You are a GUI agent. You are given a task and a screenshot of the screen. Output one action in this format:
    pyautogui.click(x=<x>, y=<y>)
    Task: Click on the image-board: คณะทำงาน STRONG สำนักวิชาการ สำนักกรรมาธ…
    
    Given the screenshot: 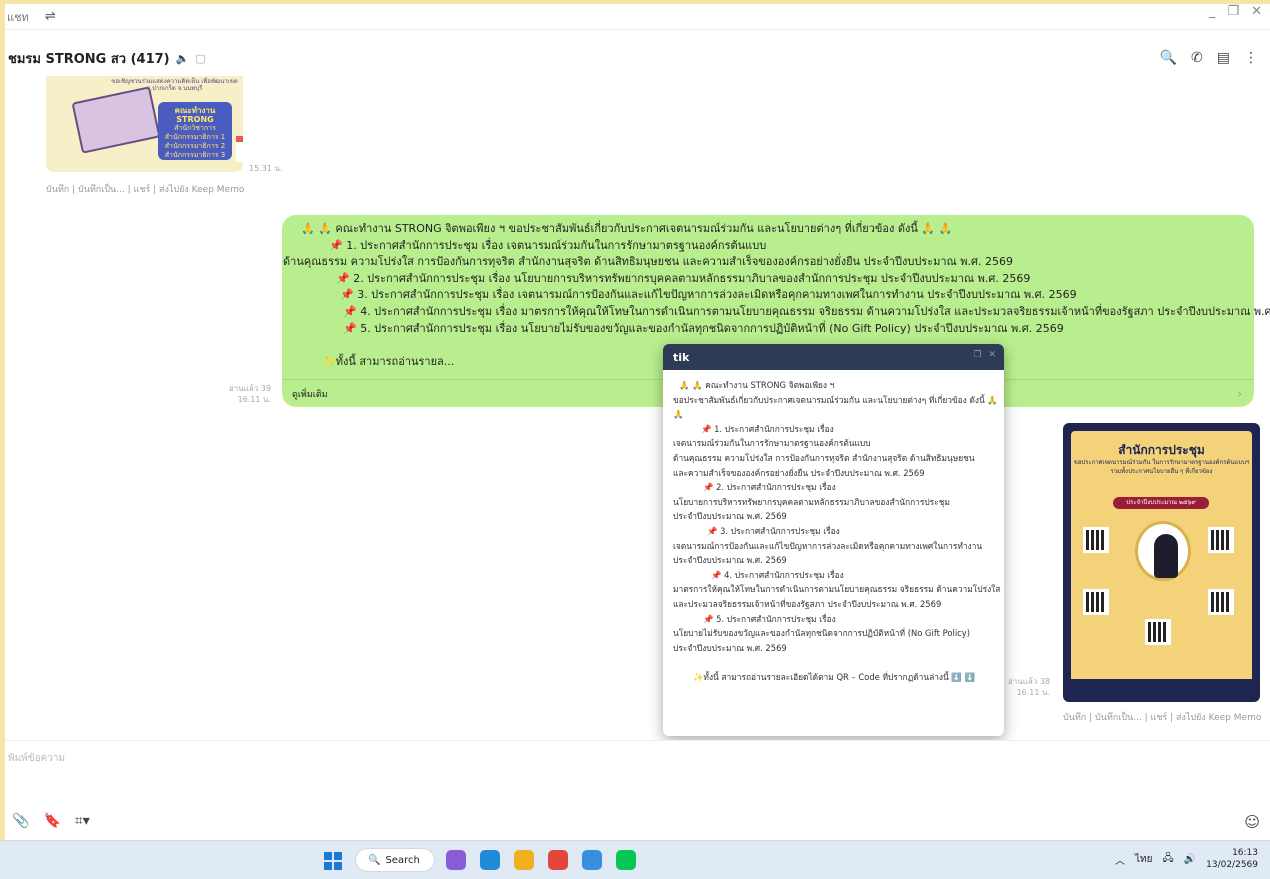 What is the action you would take?
    pyautogui.click(x=195, y=131)
    